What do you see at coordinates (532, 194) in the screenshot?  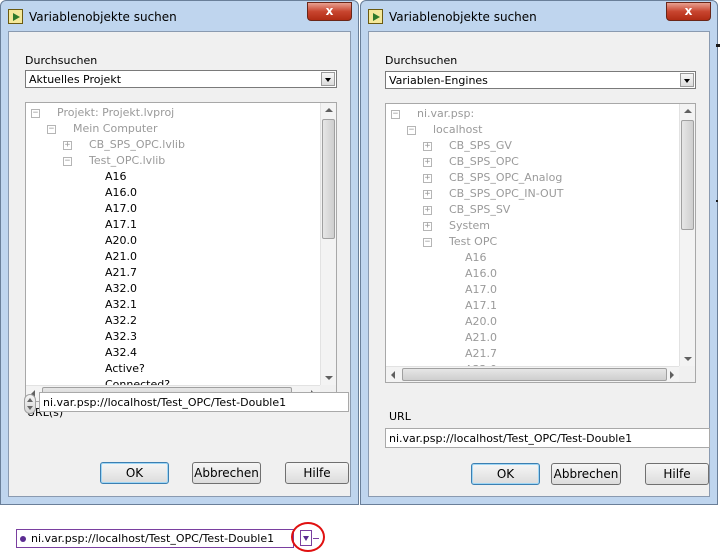 I see `tree-item: + CB_SPS_OPC_IN-OUT` at bounding box center [532, 194].